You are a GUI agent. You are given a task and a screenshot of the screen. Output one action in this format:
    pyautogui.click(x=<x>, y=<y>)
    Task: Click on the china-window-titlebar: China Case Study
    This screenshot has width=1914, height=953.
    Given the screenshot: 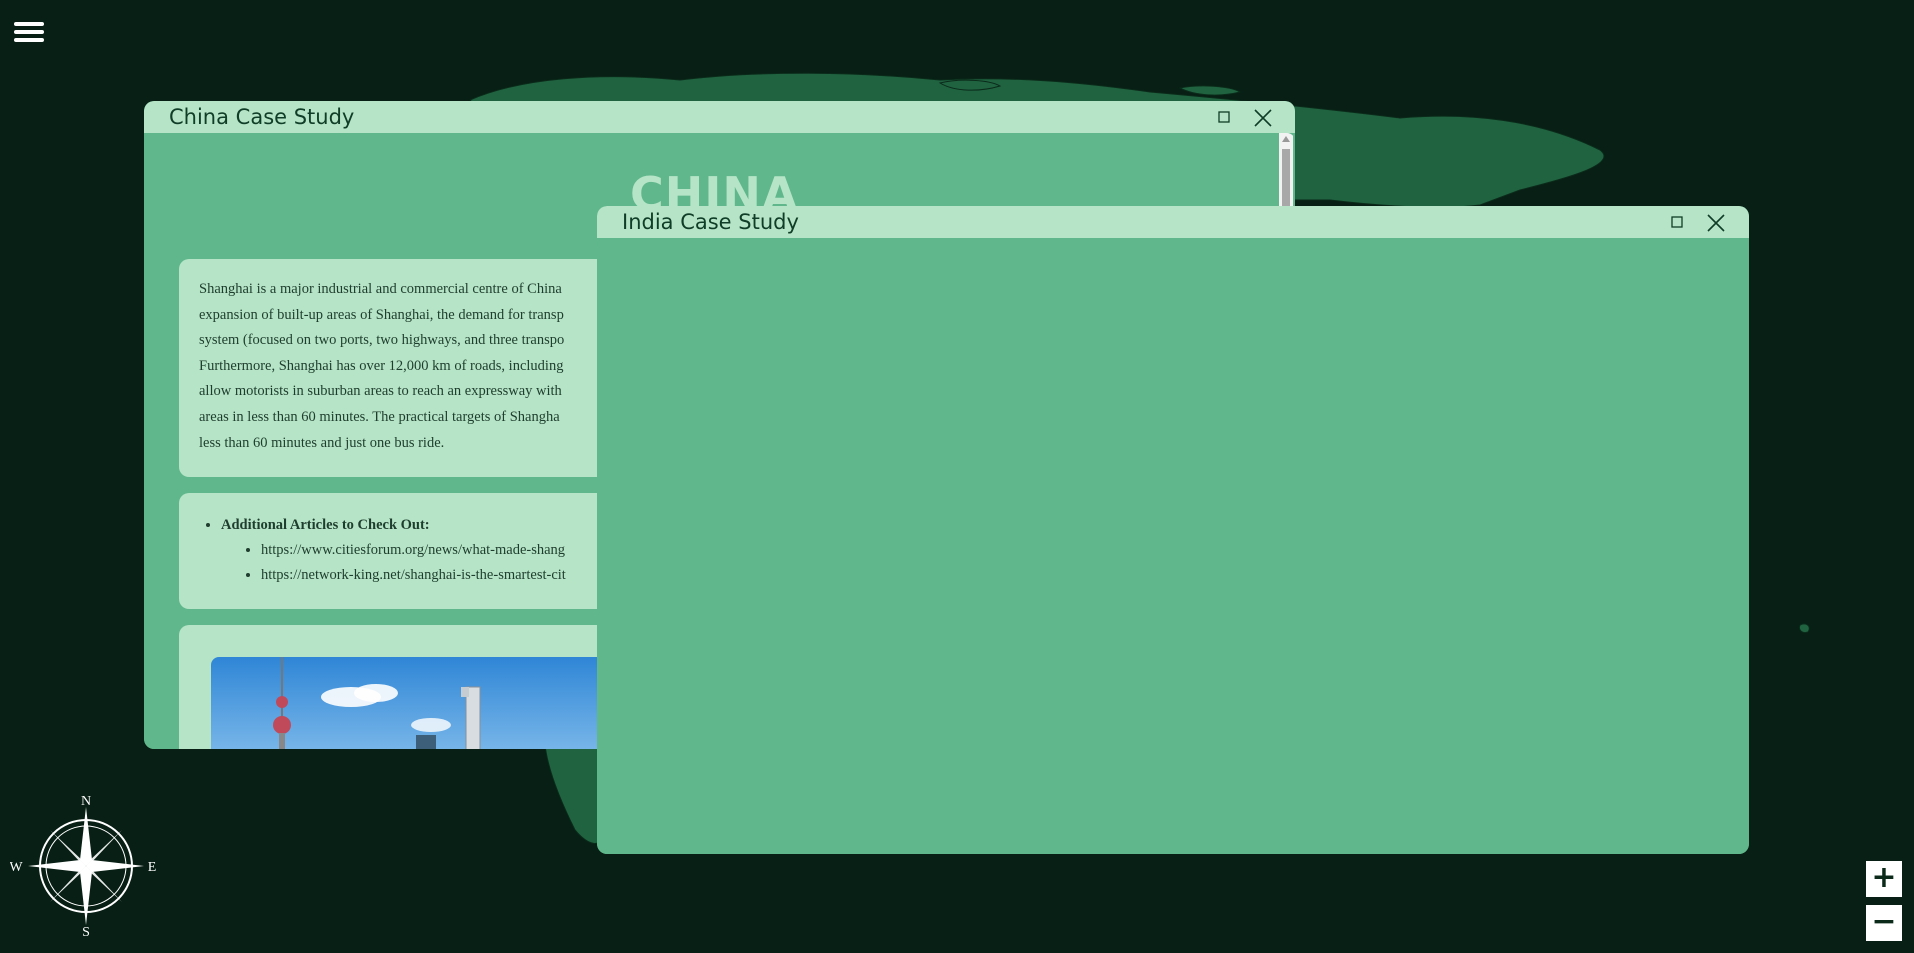 What is the action you would take?
    pyautogui.click(x=719, y=117)
    